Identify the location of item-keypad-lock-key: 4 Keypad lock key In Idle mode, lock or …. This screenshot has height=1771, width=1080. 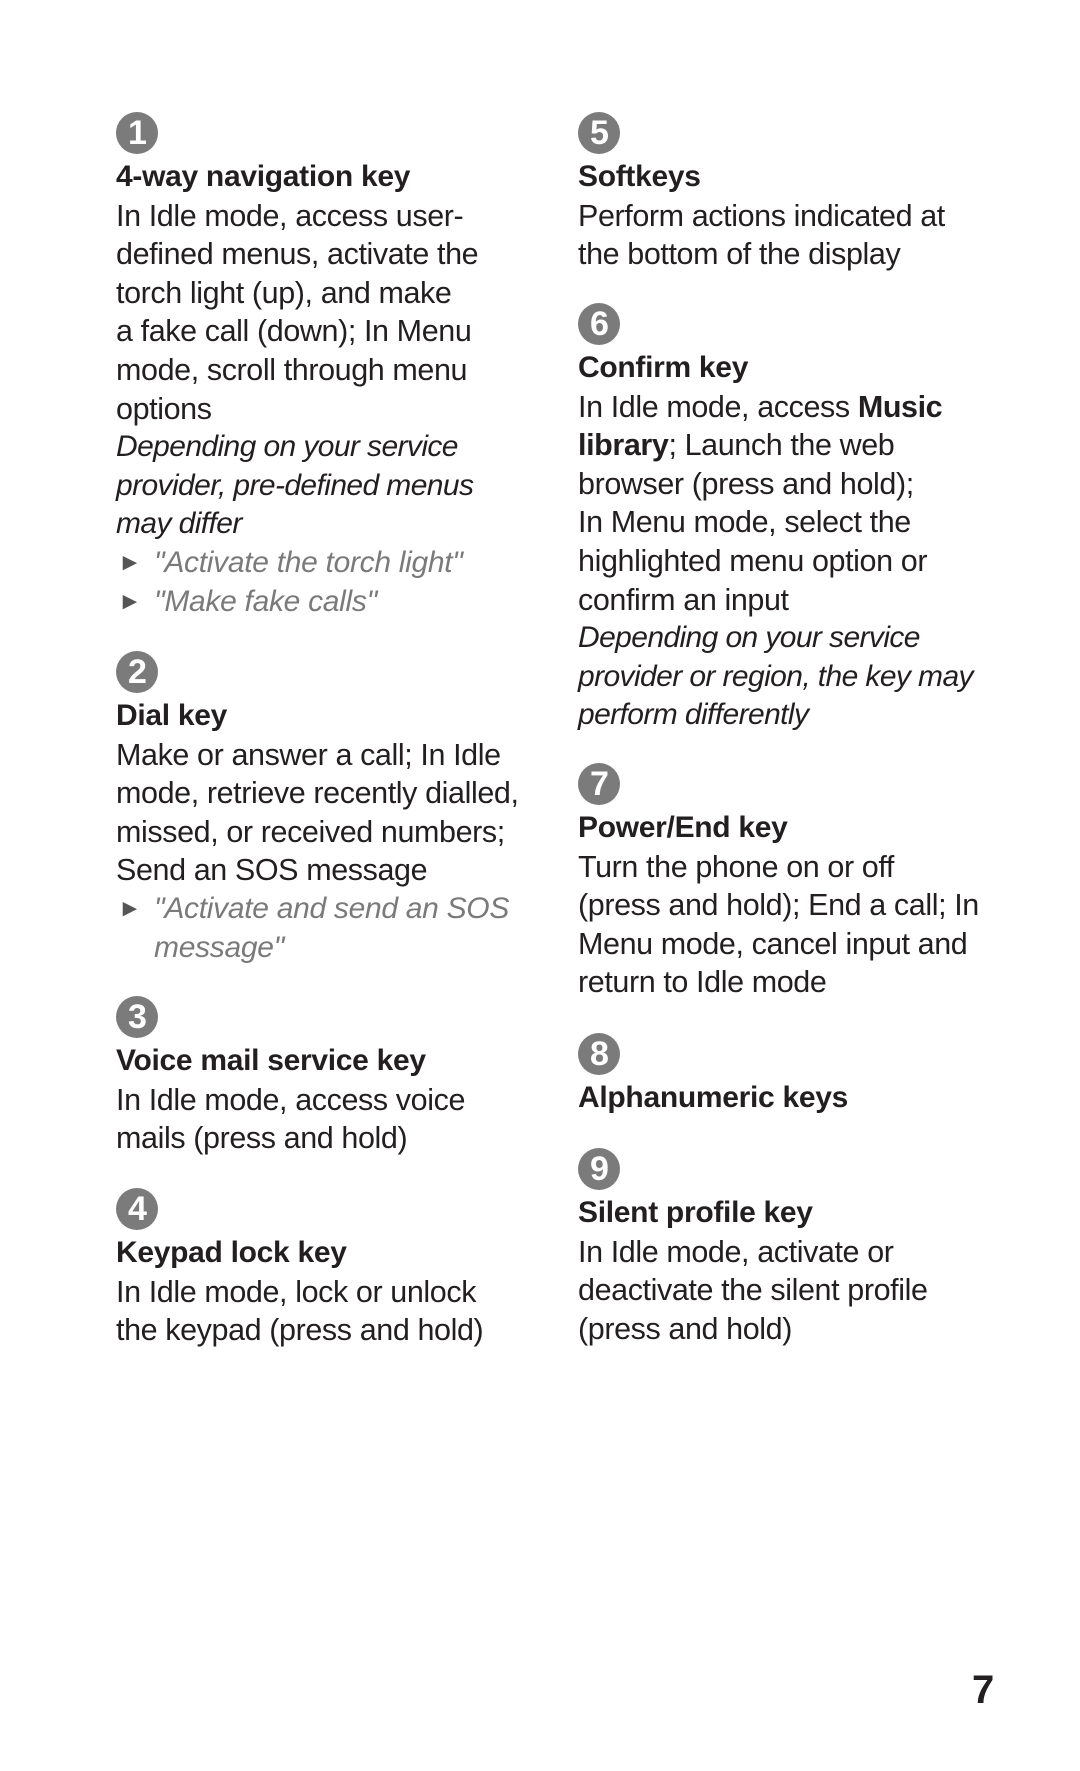
(326, 1269).